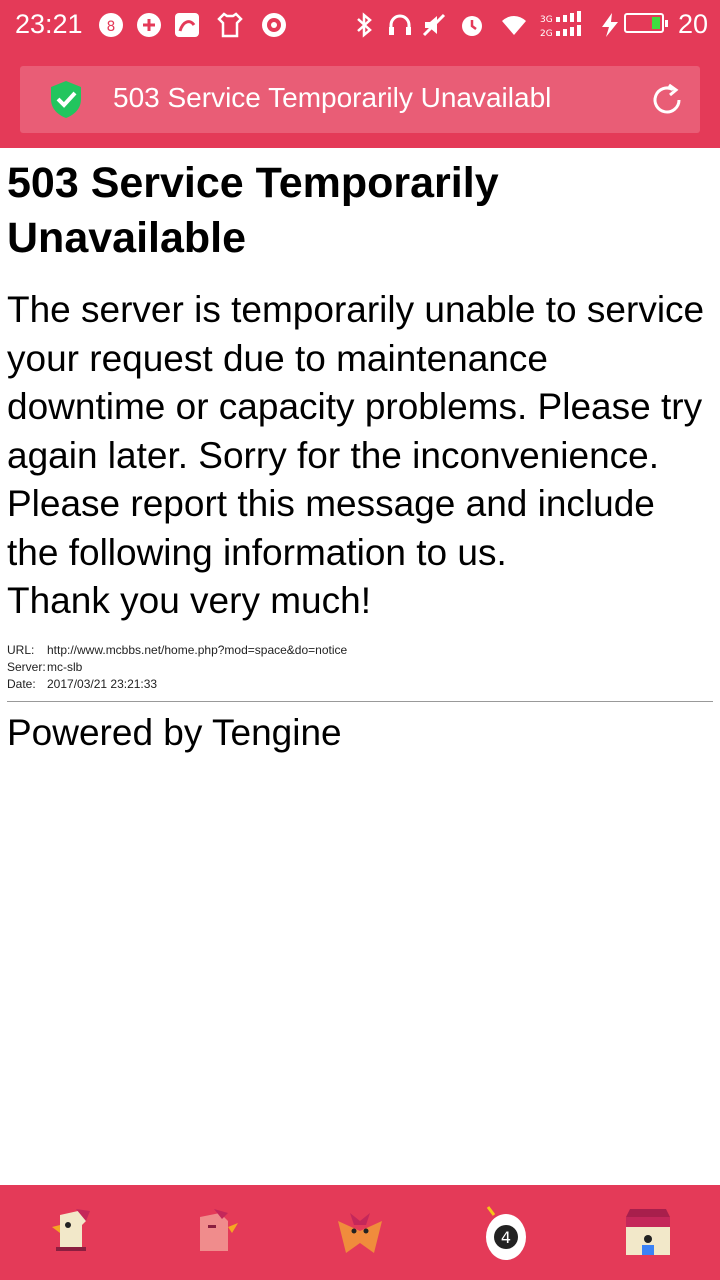 Image resolution: width=720 pixels, height=1280 pixels. Describe the element at coordinates (49, 24) in the screenshot. I see `status-time: 23:21` at that location.